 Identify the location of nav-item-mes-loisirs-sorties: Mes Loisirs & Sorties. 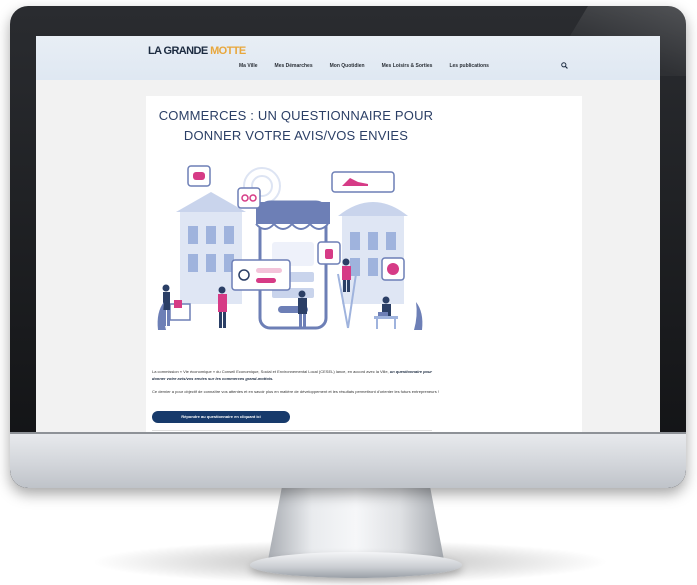
(407, 66).